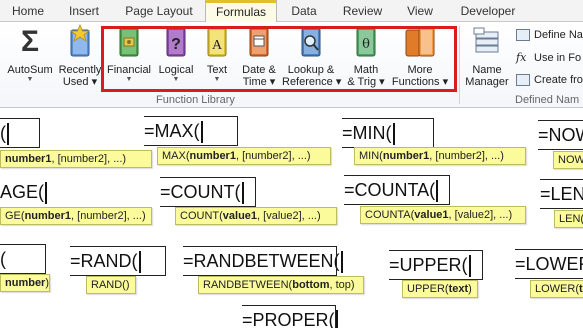 Image resolution: width=583 pixels, height=328 pixels. I want to click on tooltip-upper: UPPER(text), so click(440, 289).